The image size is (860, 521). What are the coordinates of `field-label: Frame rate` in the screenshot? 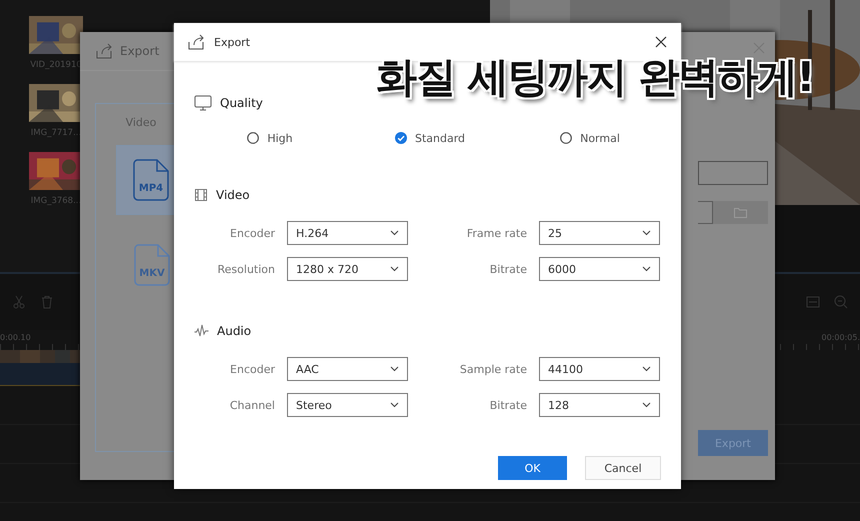 It's located at (496, 233).